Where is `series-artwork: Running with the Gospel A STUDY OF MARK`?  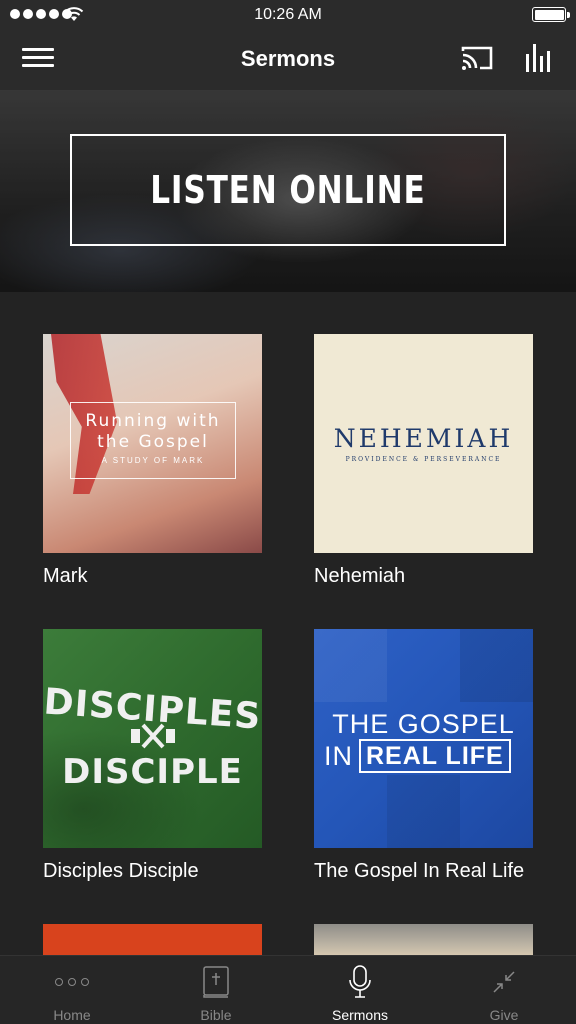 series-artwork: Running with the Gospel A STUDY OF MARK is located at coordinates (152, 443).